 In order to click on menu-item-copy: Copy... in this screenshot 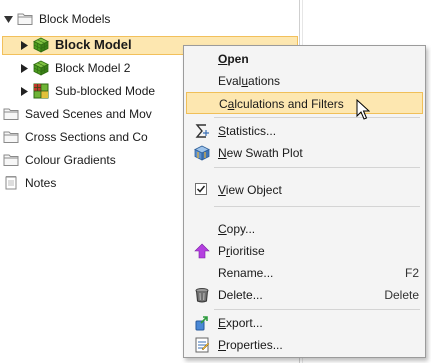, I will do `click(304, 229)`.